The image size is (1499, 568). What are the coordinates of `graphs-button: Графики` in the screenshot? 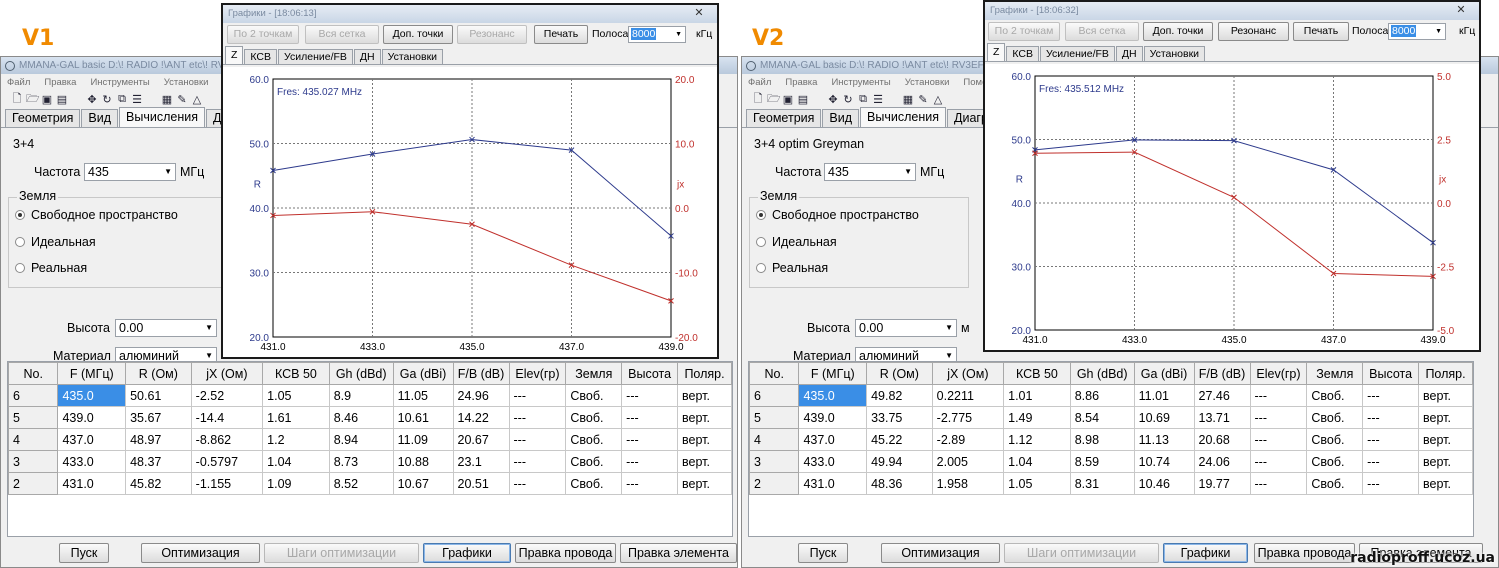 It's located at (1205, 553).